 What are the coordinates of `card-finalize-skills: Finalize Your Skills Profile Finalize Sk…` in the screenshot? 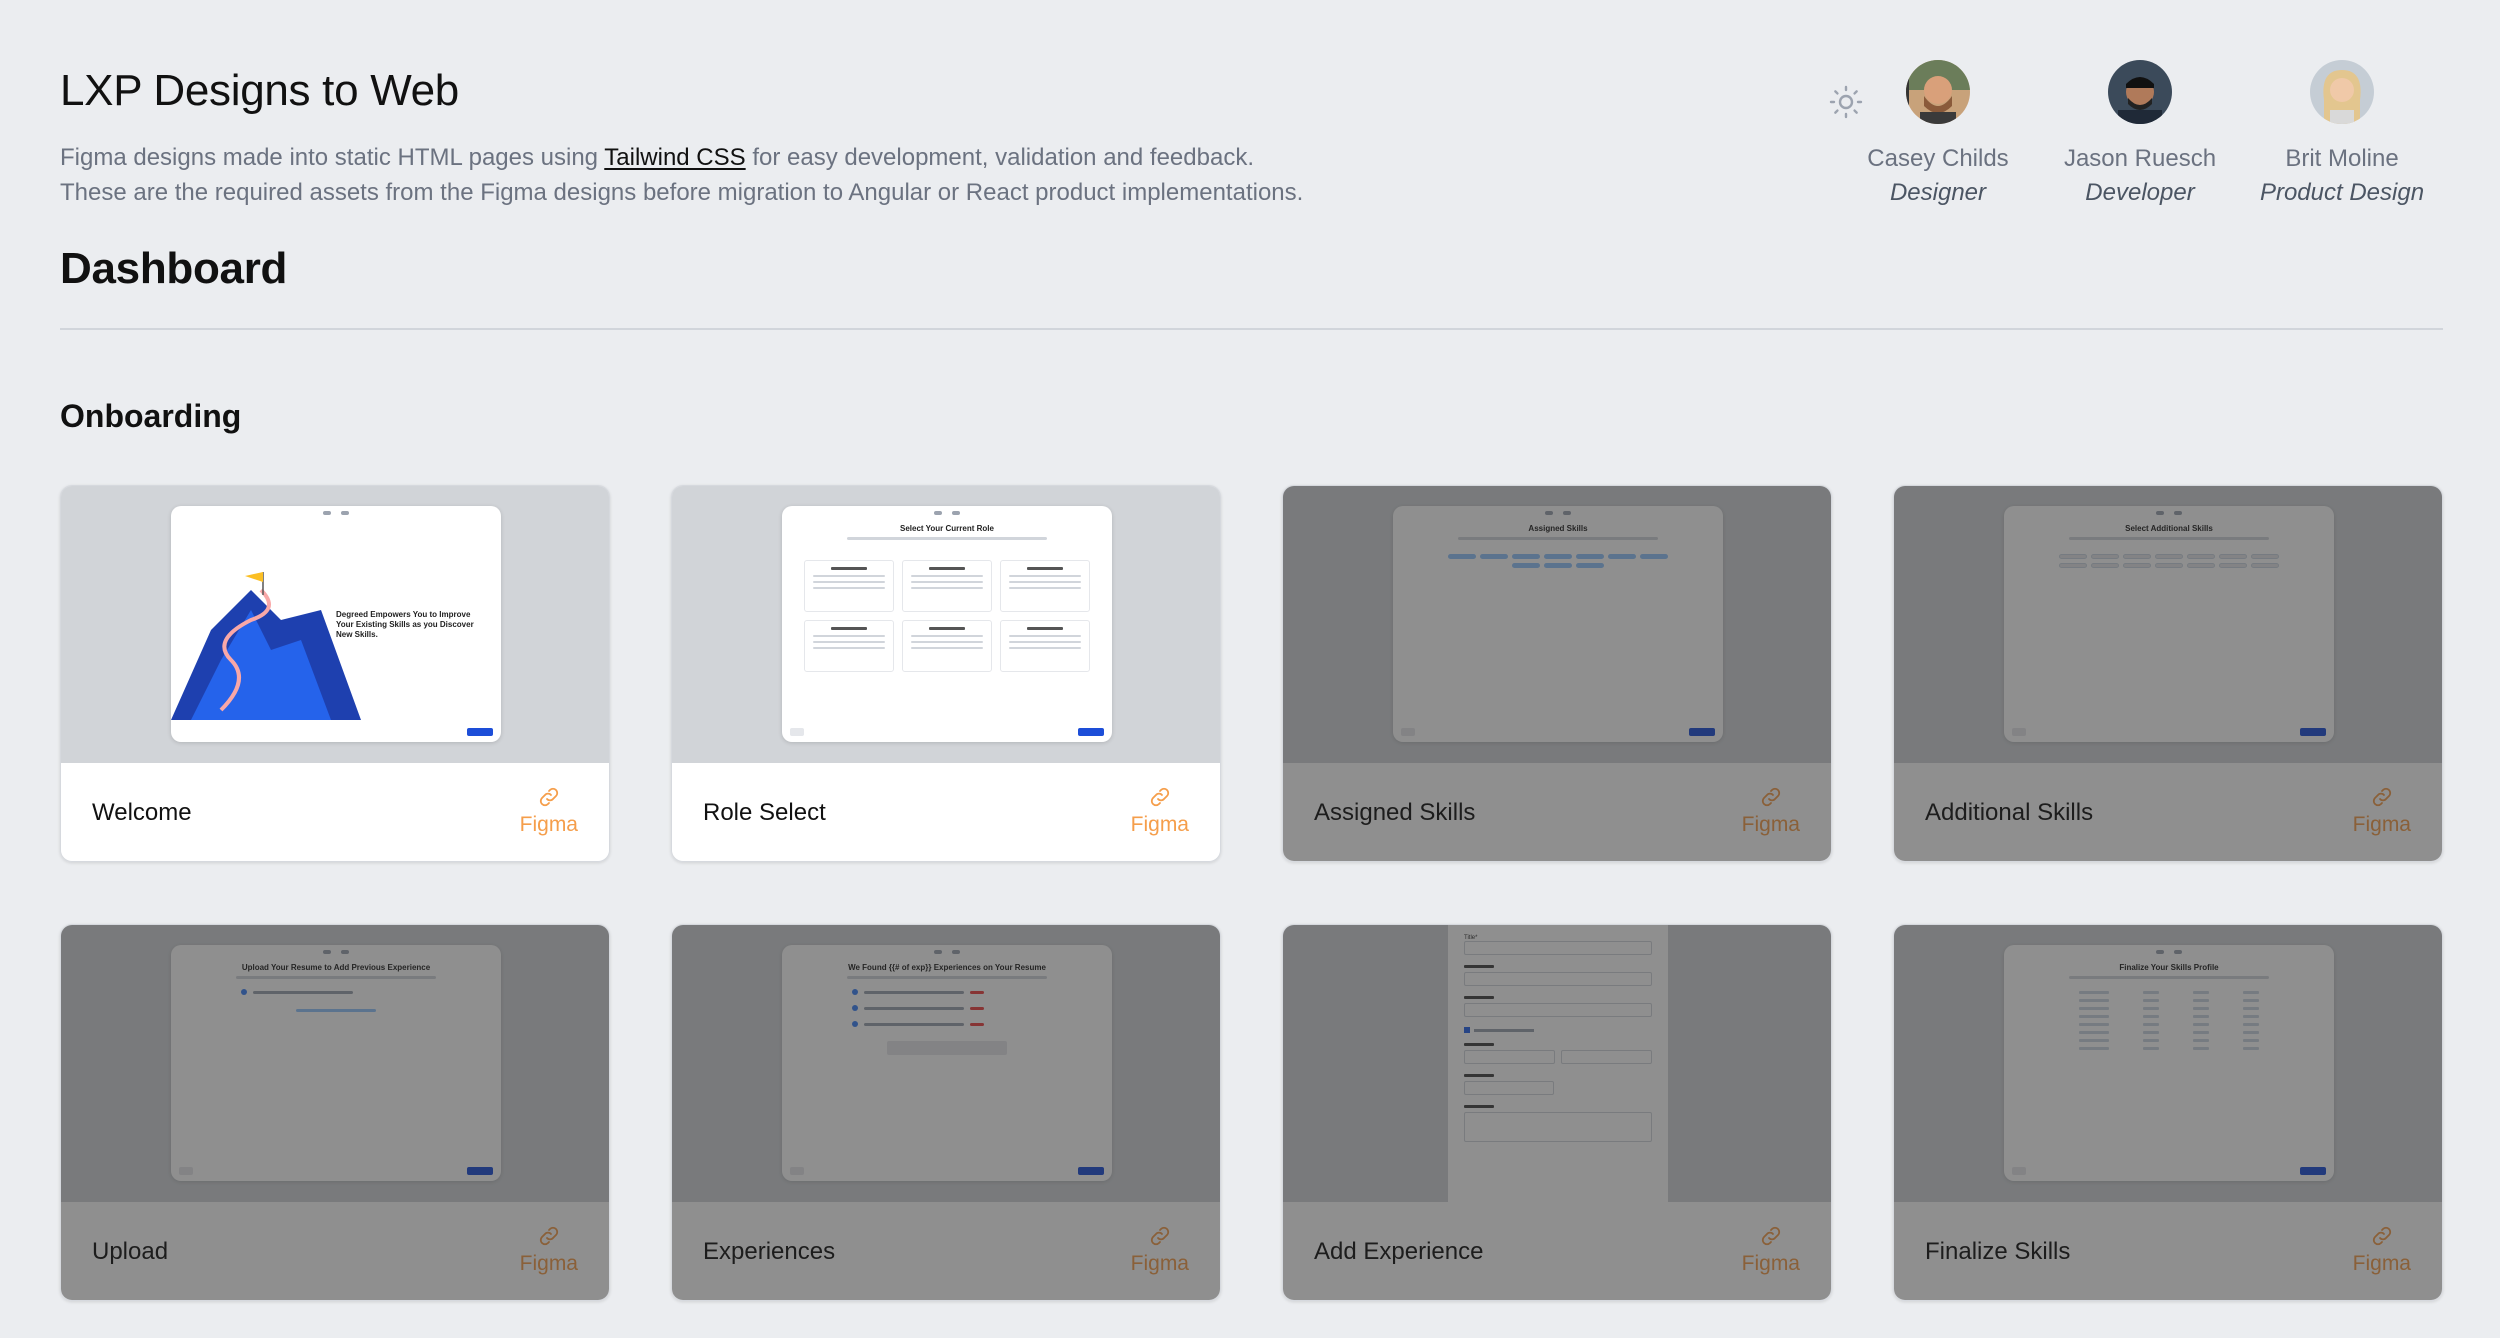 It's located at (2168, 1112).